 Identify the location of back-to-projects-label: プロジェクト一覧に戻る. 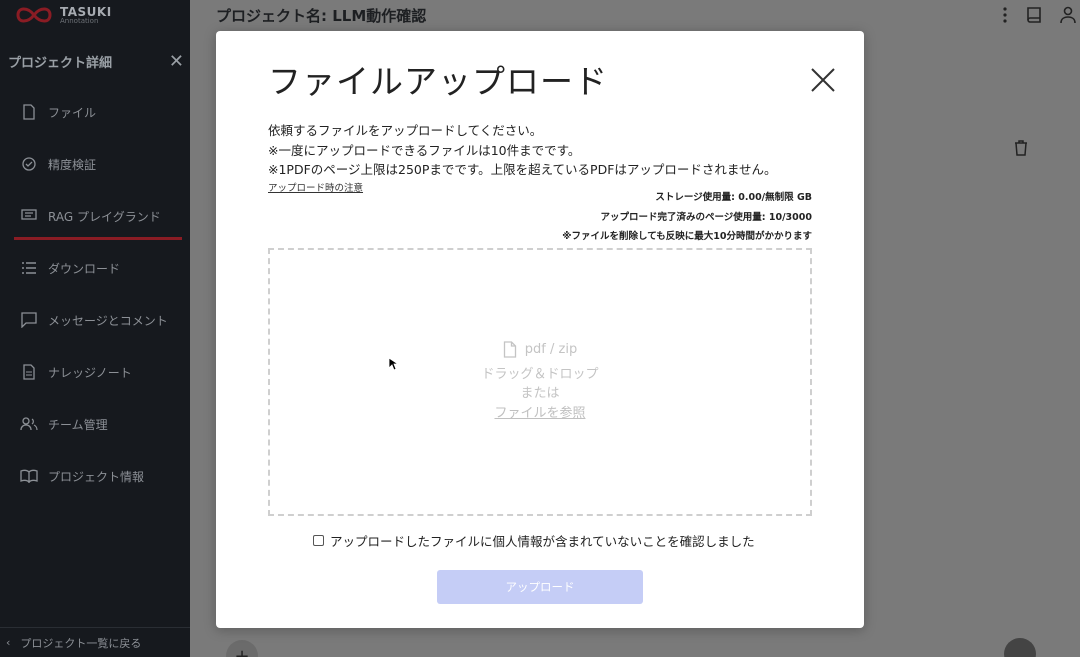
(81, 643).